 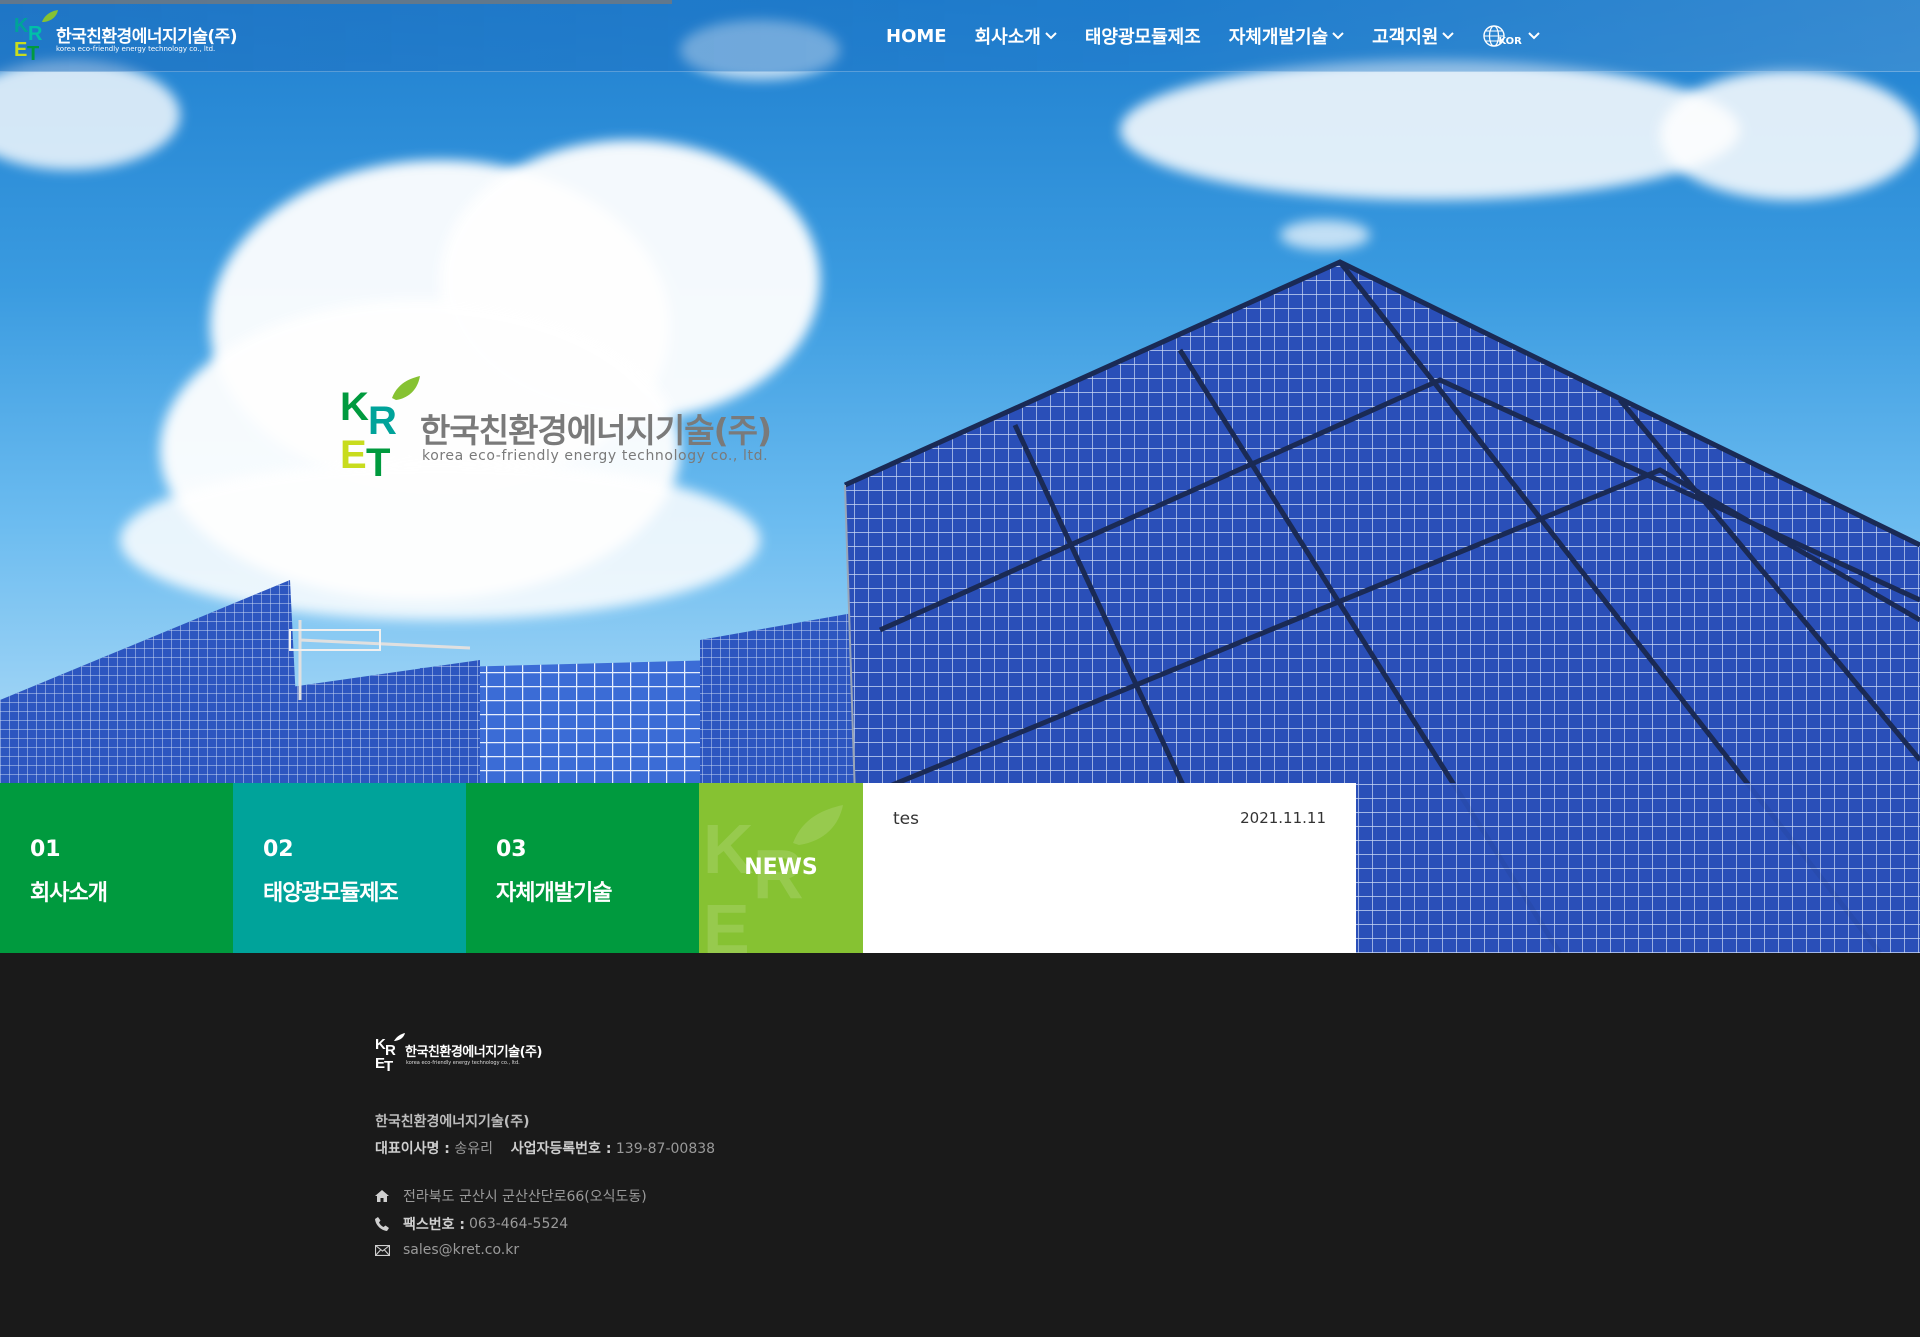 What do you see at coordinates (349, 868) in the screenshot?
I see `tile-solar-module: 02 태양광모듈제조` at bounding box center [349, 868].